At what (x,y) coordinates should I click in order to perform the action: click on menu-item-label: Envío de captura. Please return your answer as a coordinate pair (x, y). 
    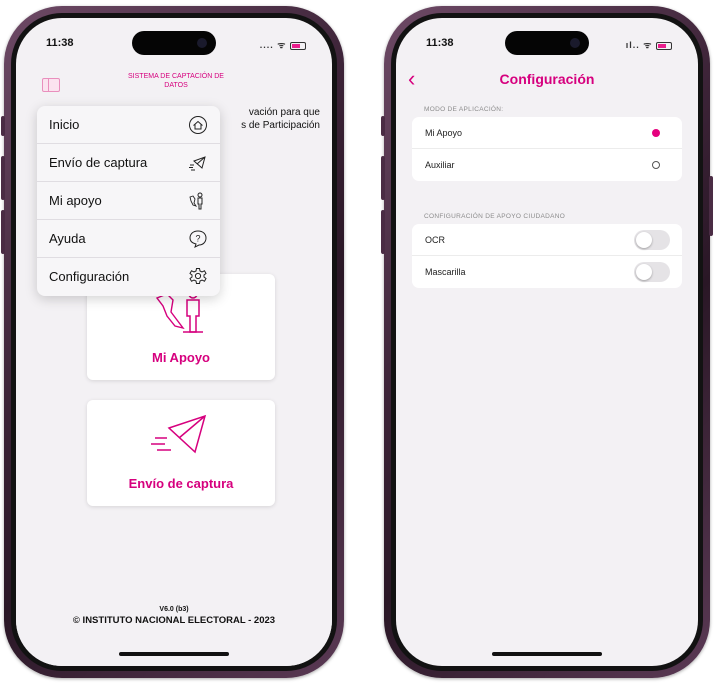
    Looking at the image, I should click on (98, 162).